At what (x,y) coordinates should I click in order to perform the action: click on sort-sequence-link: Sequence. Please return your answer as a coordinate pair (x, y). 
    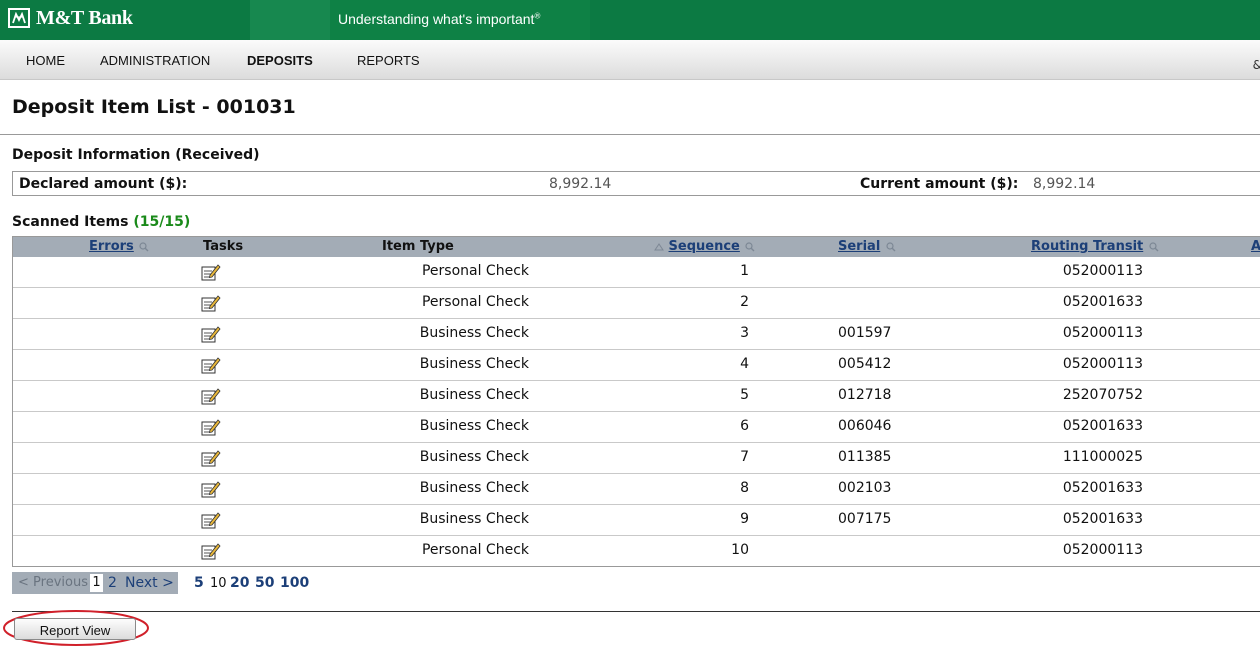
    Looking at the image, I should click on (704, 246).